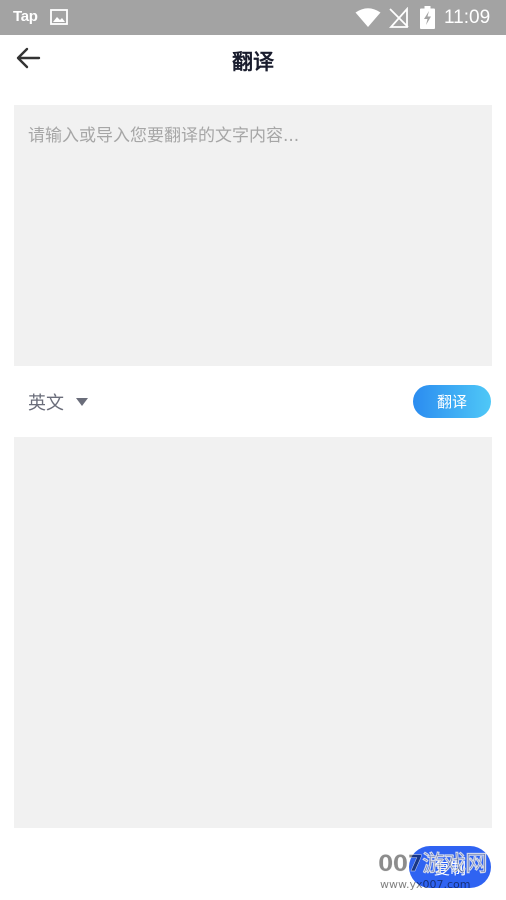 This screenshot has width=506, height=900. I want to click on caret-down-icon, so click(82, 402).